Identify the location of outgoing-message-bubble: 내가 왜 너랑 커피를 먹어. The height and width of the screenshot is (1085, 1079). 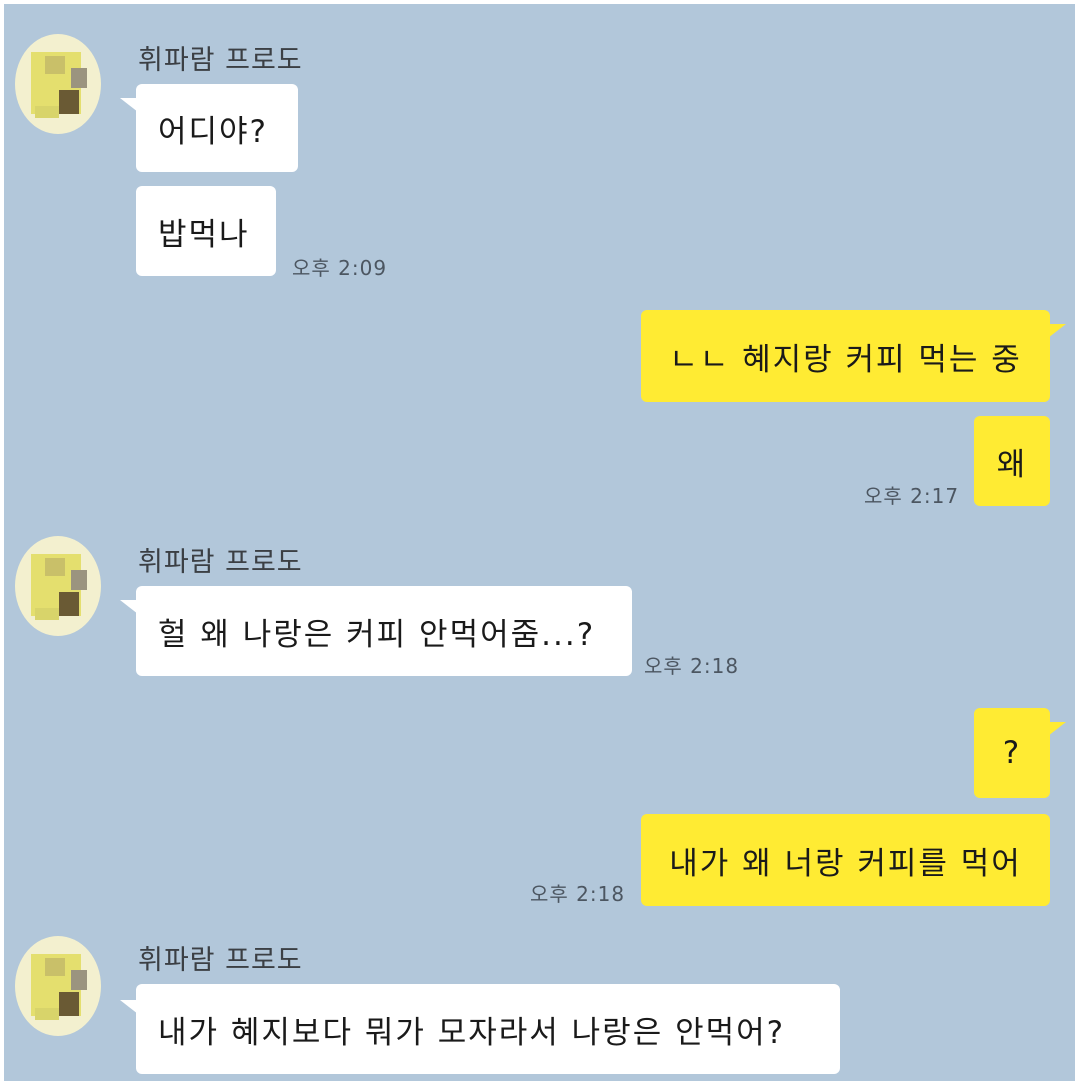
(845, 860).